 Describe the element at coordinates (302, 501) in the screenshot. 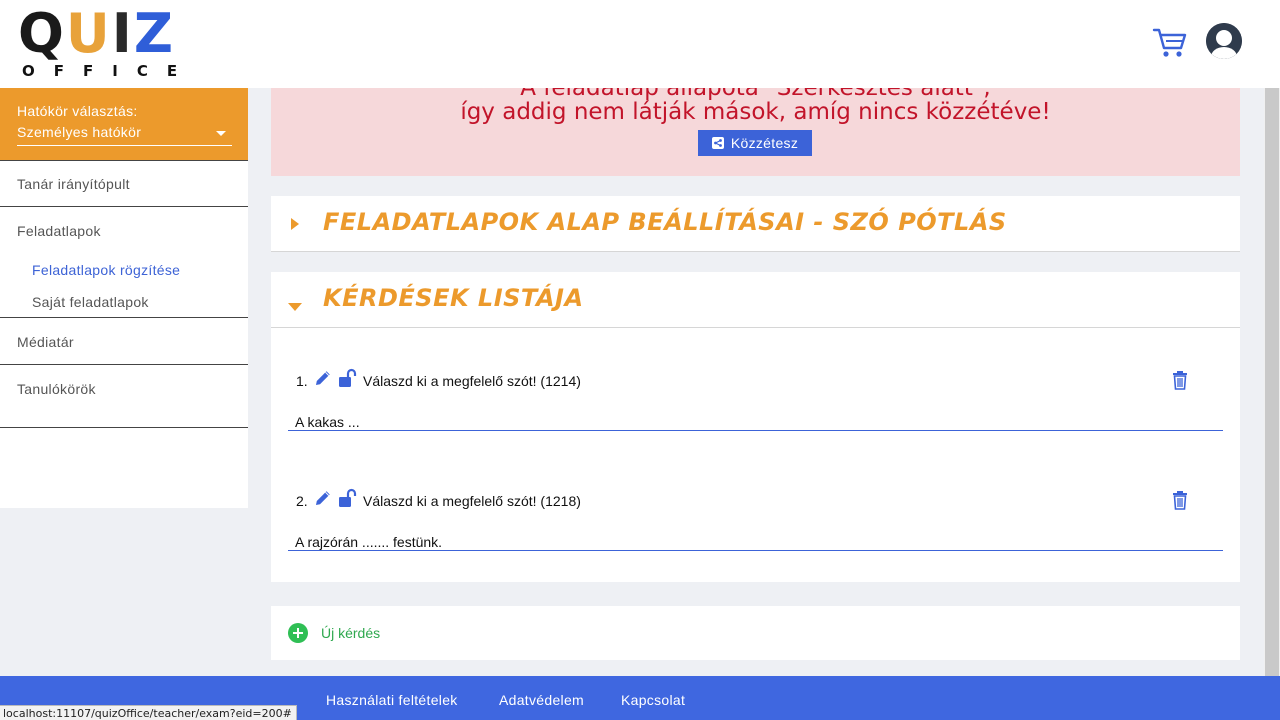

I see `question-number: 2.` at that location.